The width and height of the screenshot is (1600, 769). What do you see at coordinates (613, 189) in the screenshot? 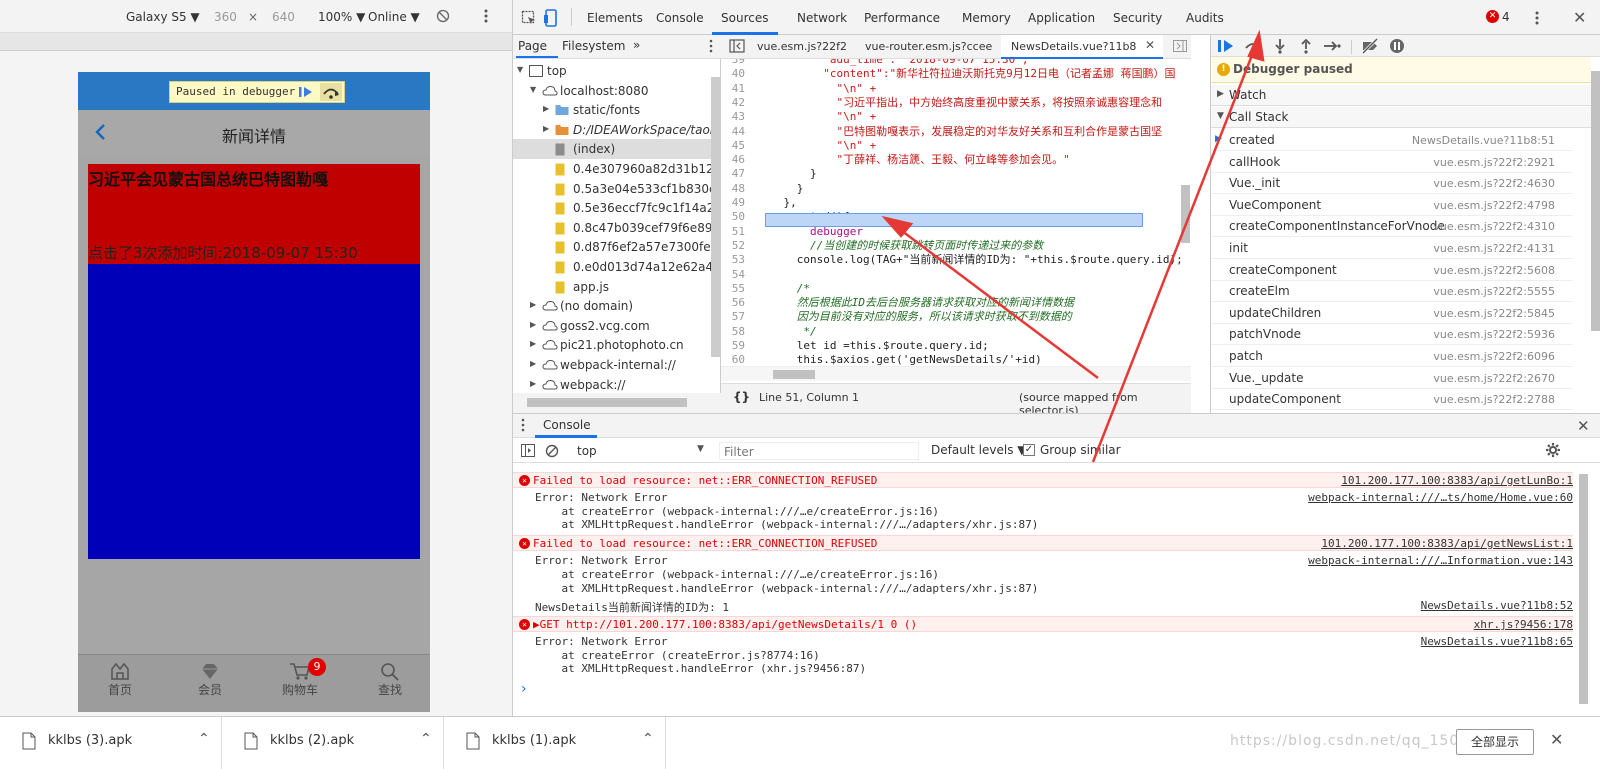
I see `tree-item: 0.5a3e04e533cf1b830e91.ho` at bounding box center [613, 189].